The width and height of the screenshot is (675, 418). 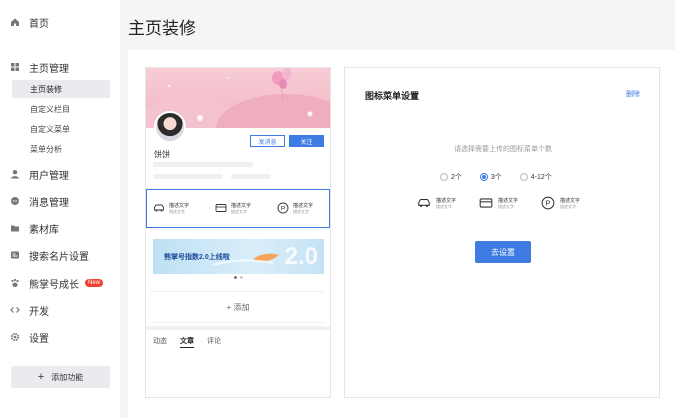 I want to click on sidebar-item-material: 素材库, so click(x=34, y=228).